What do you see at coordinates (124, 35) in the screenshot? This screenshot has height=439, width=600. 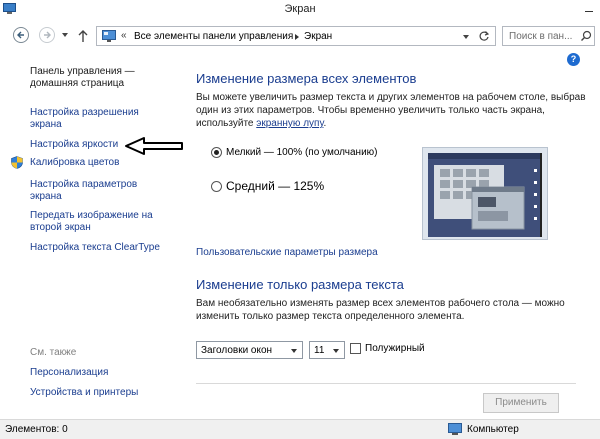 I see `breadcrumb-overflow-icon: «` at bounding box center [124, 35].